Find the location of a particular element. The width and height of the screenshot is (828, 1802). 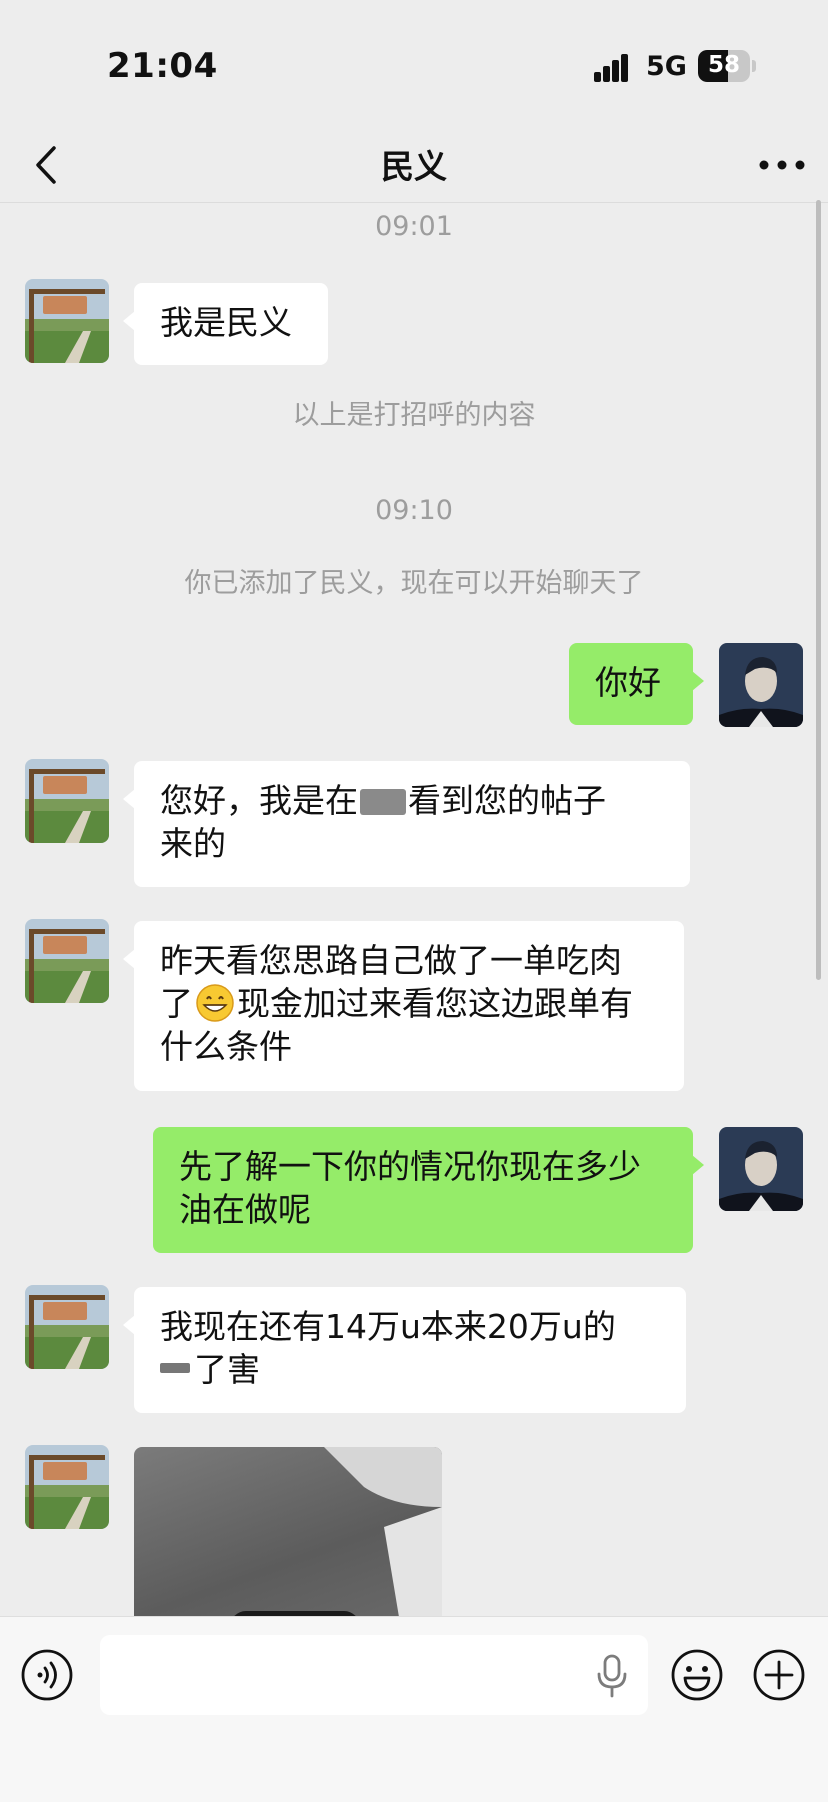

message-text: 什么条件 is located at coordinates (226, 1046).